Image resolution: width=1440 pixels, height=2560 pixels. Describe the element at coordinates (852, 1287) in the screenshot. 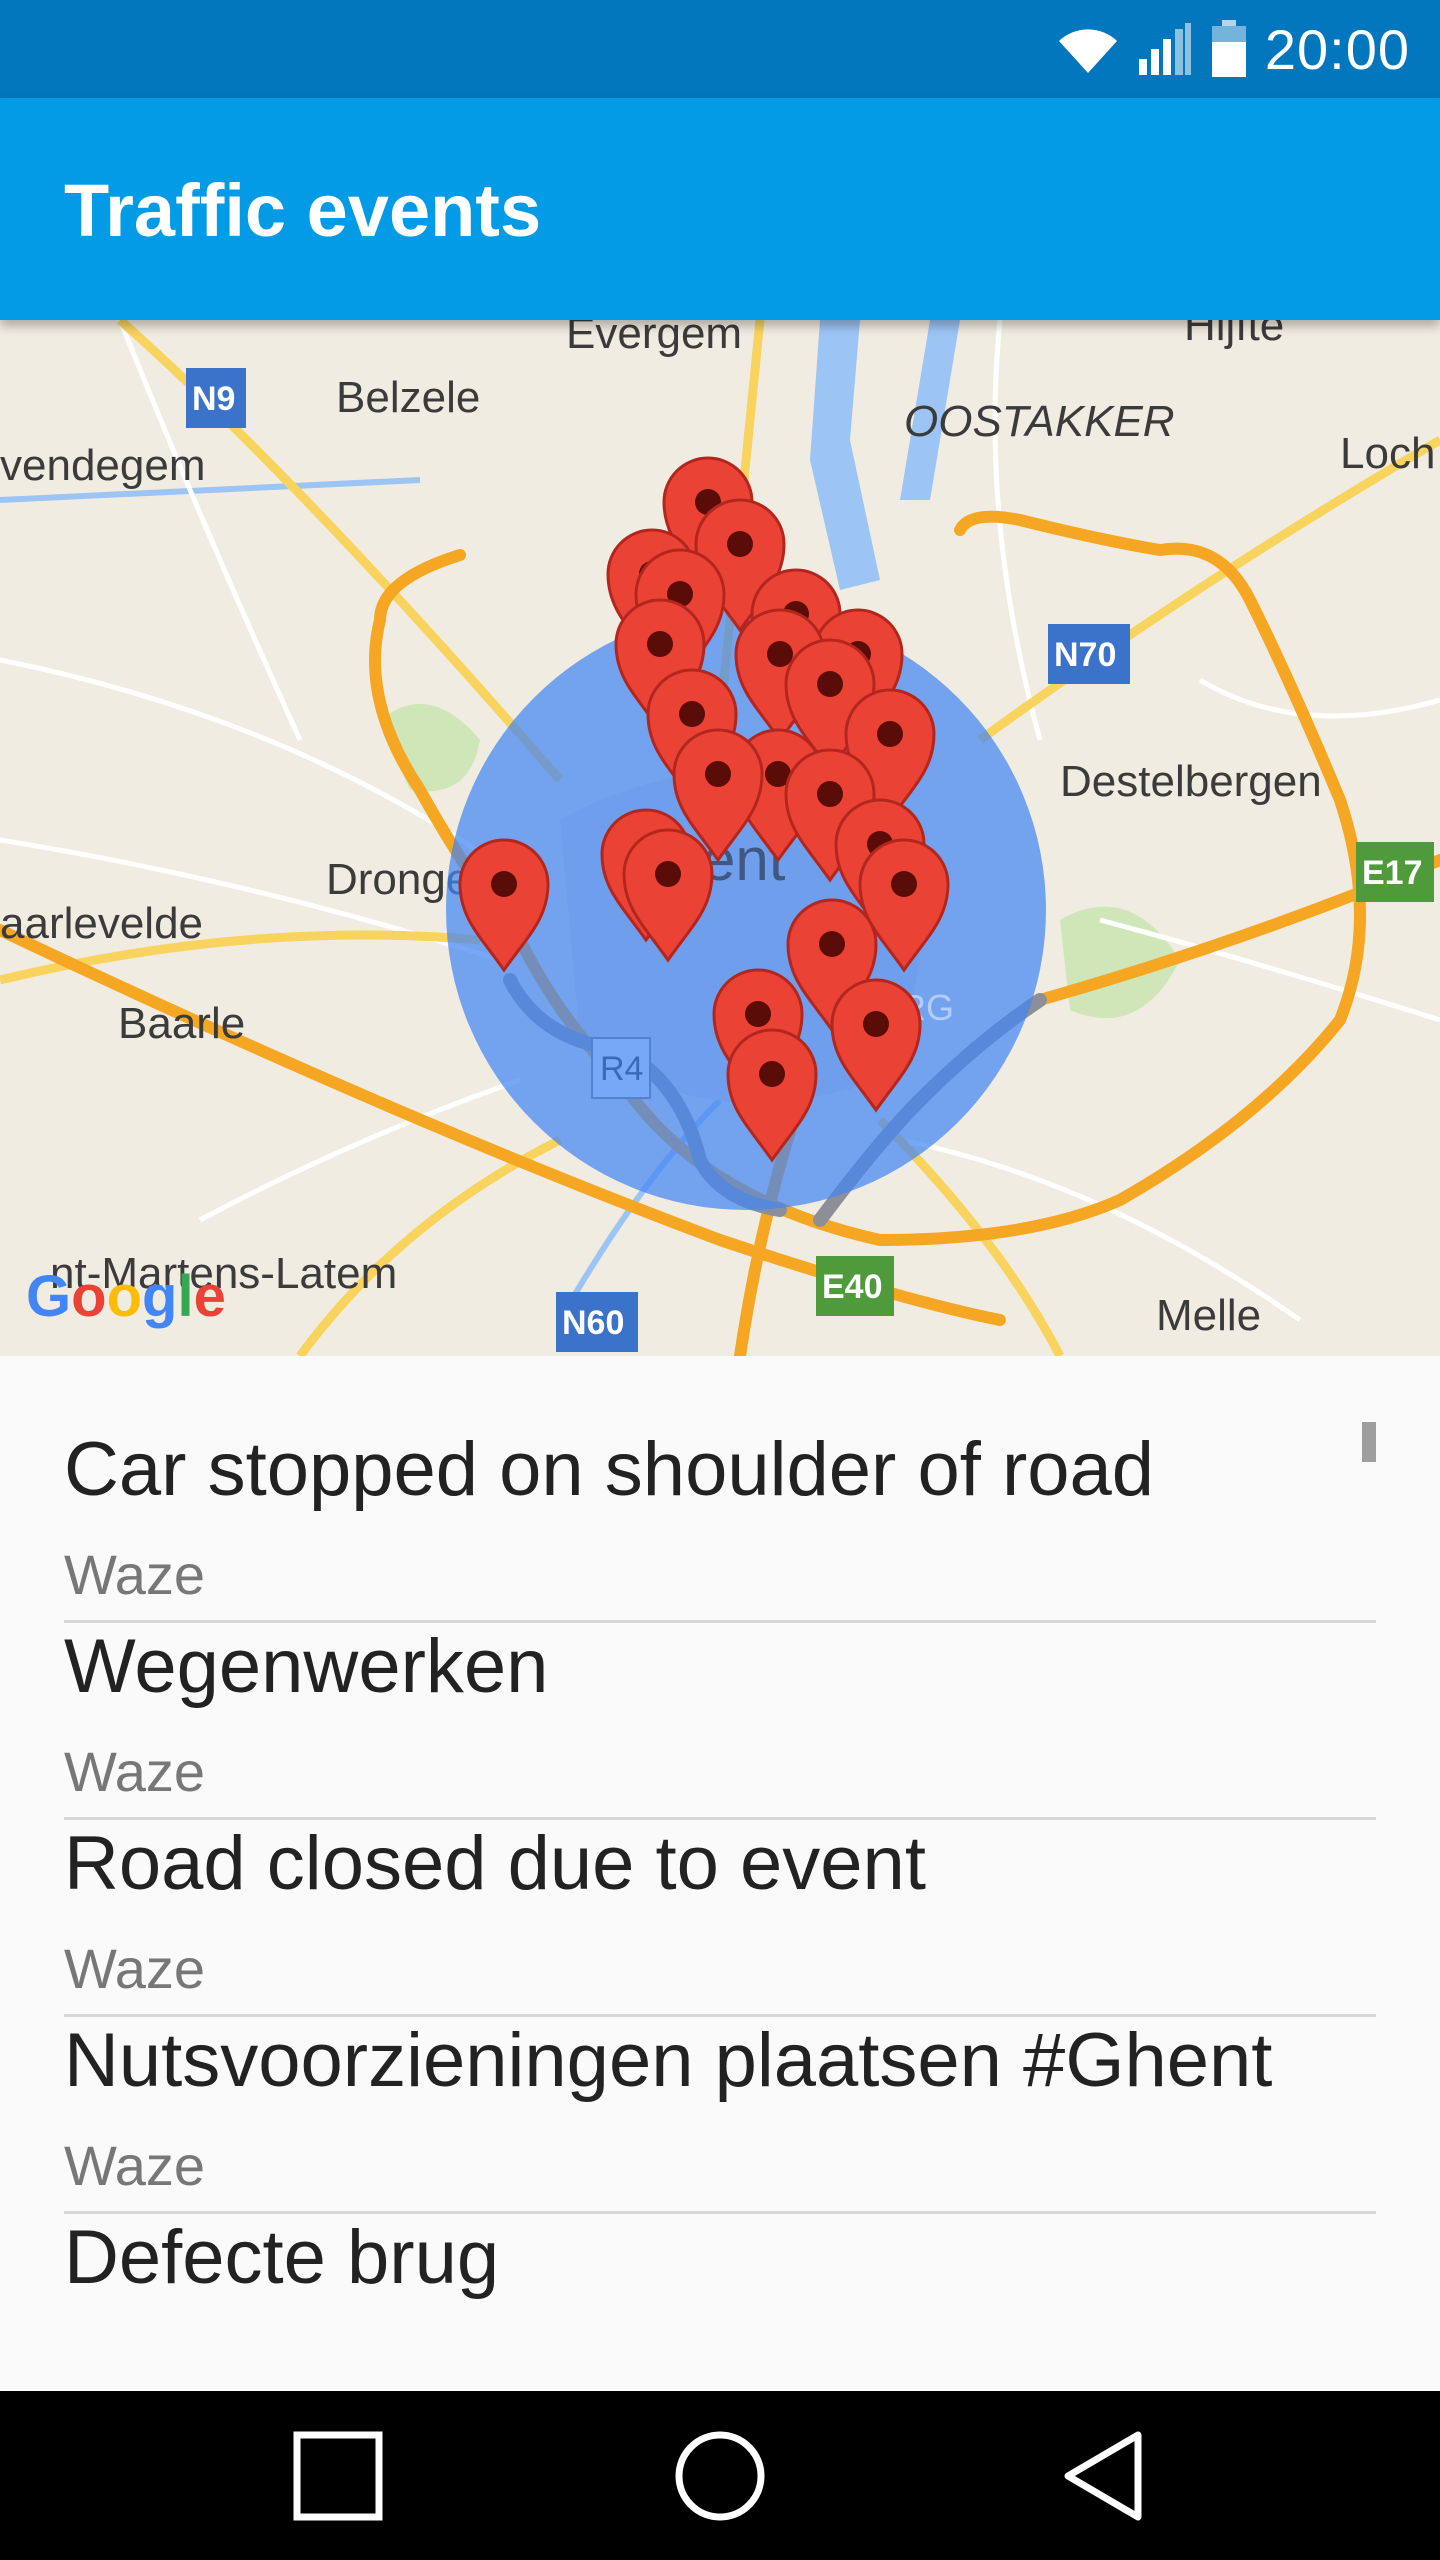

I see `svg-text: E40` at that location.